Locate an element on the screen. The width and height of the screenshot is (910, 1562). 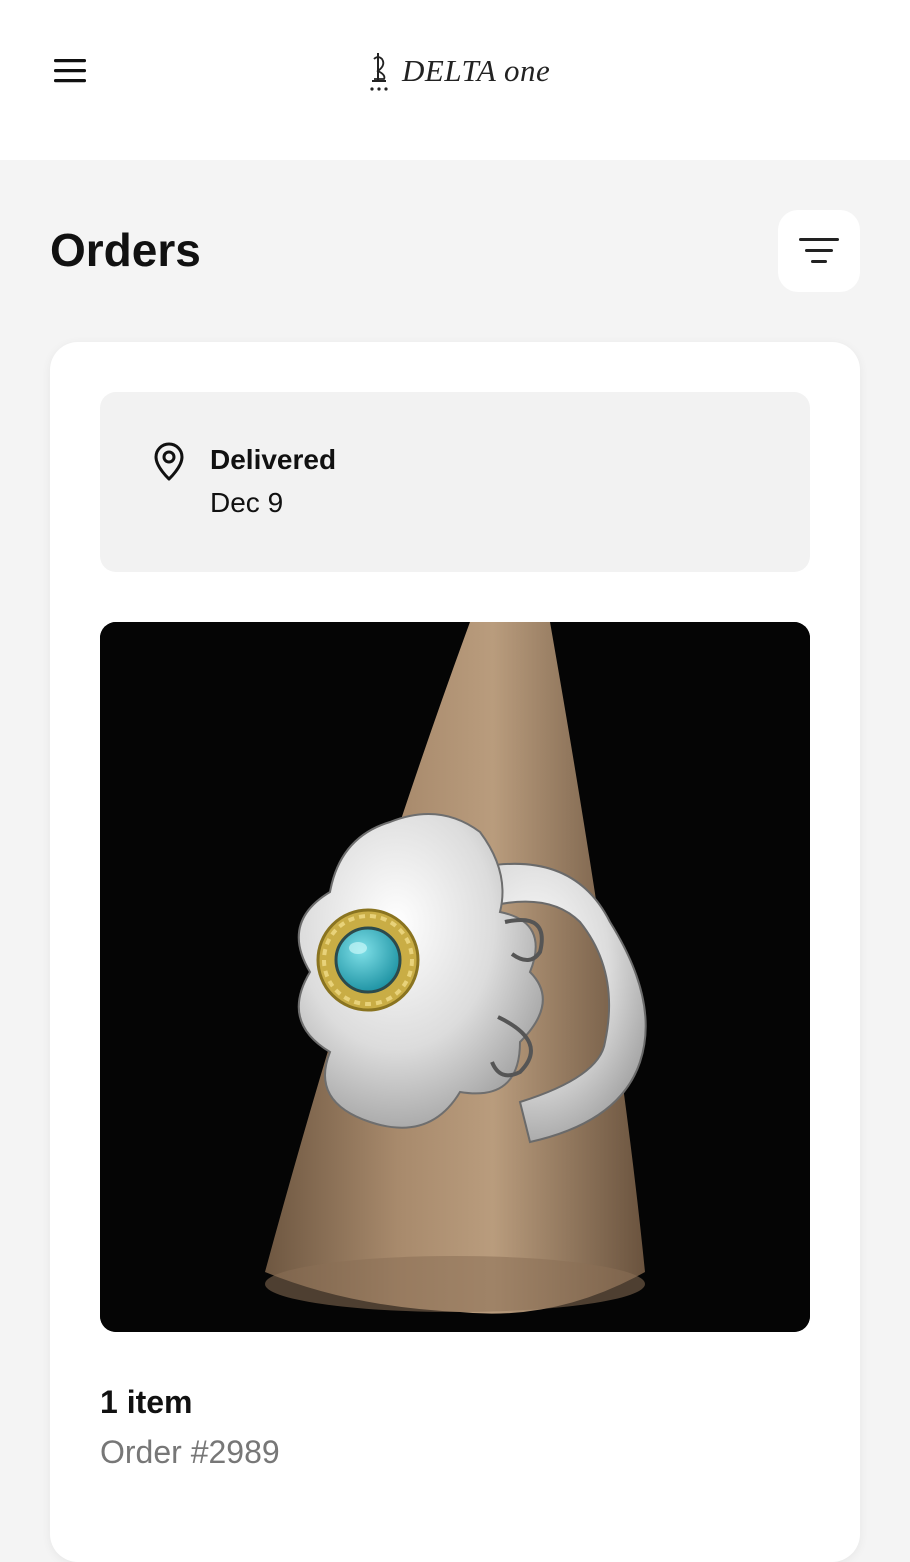
app-header: DELTA one is located at coordinates (455, 80).